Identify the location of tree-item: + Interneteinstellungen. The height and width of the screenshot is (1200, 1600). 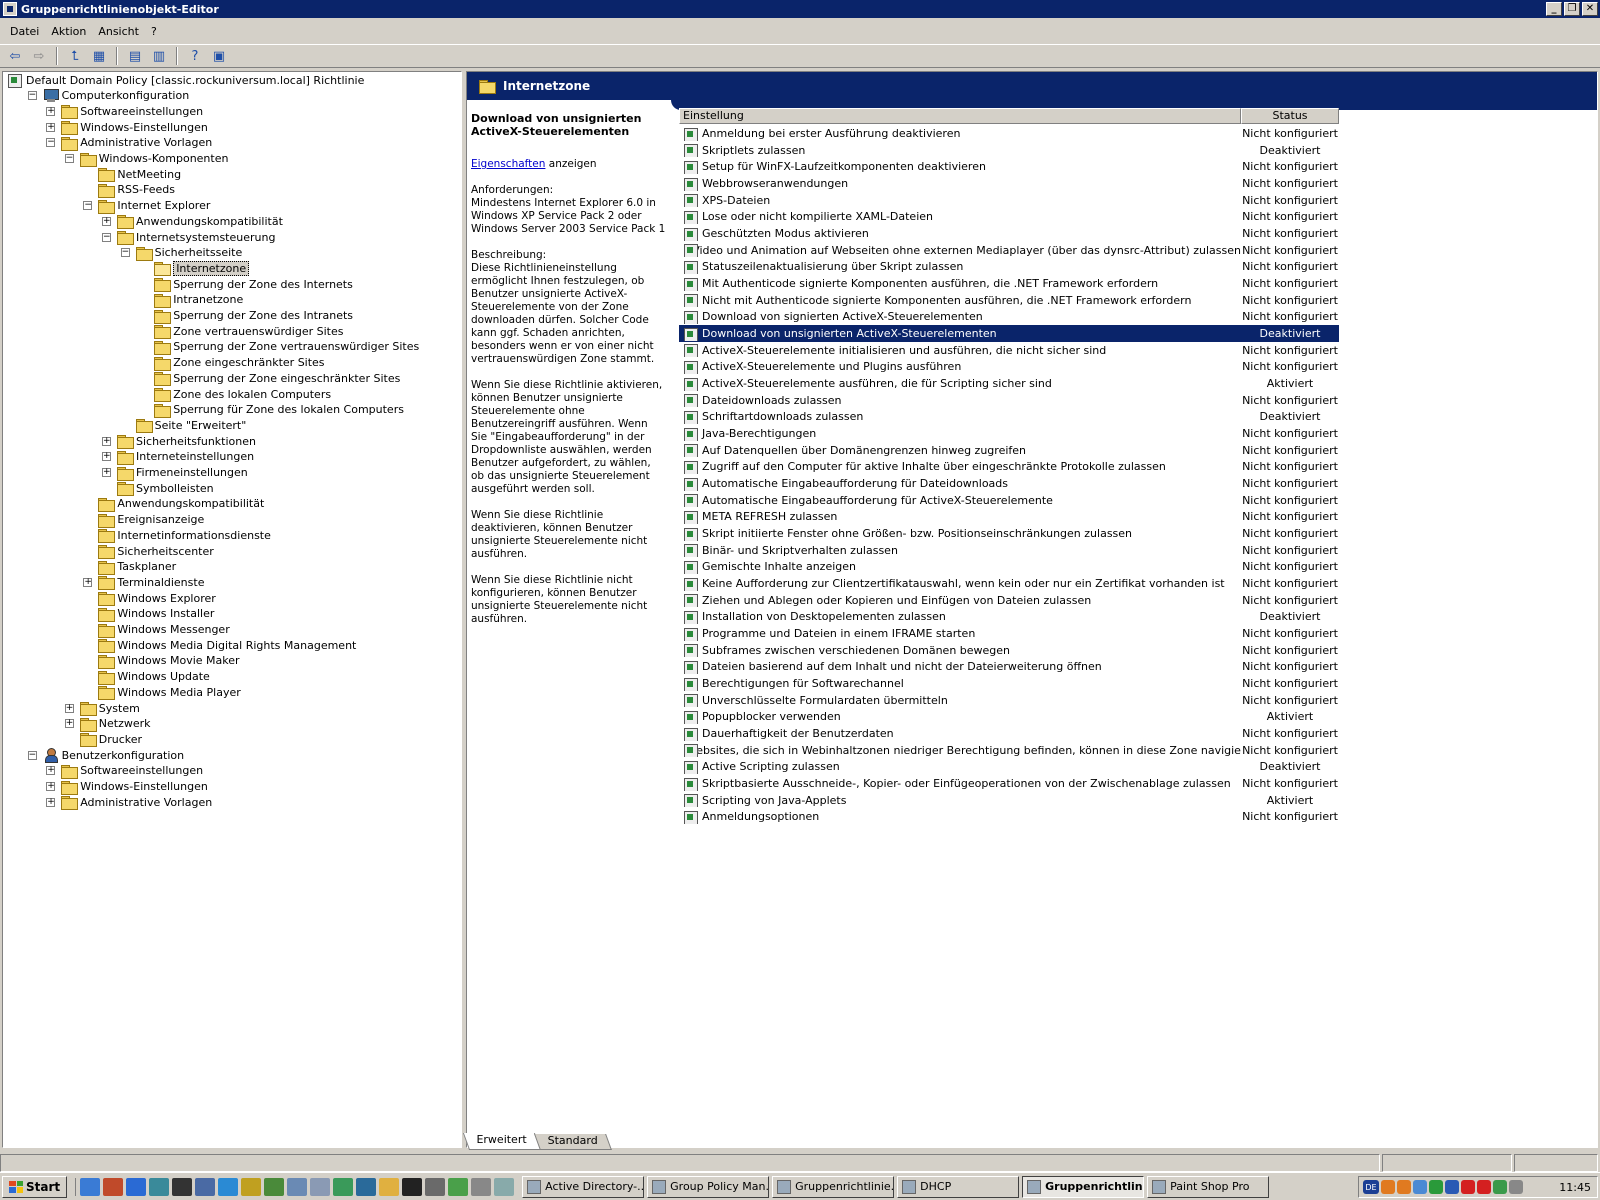
(178, 457).